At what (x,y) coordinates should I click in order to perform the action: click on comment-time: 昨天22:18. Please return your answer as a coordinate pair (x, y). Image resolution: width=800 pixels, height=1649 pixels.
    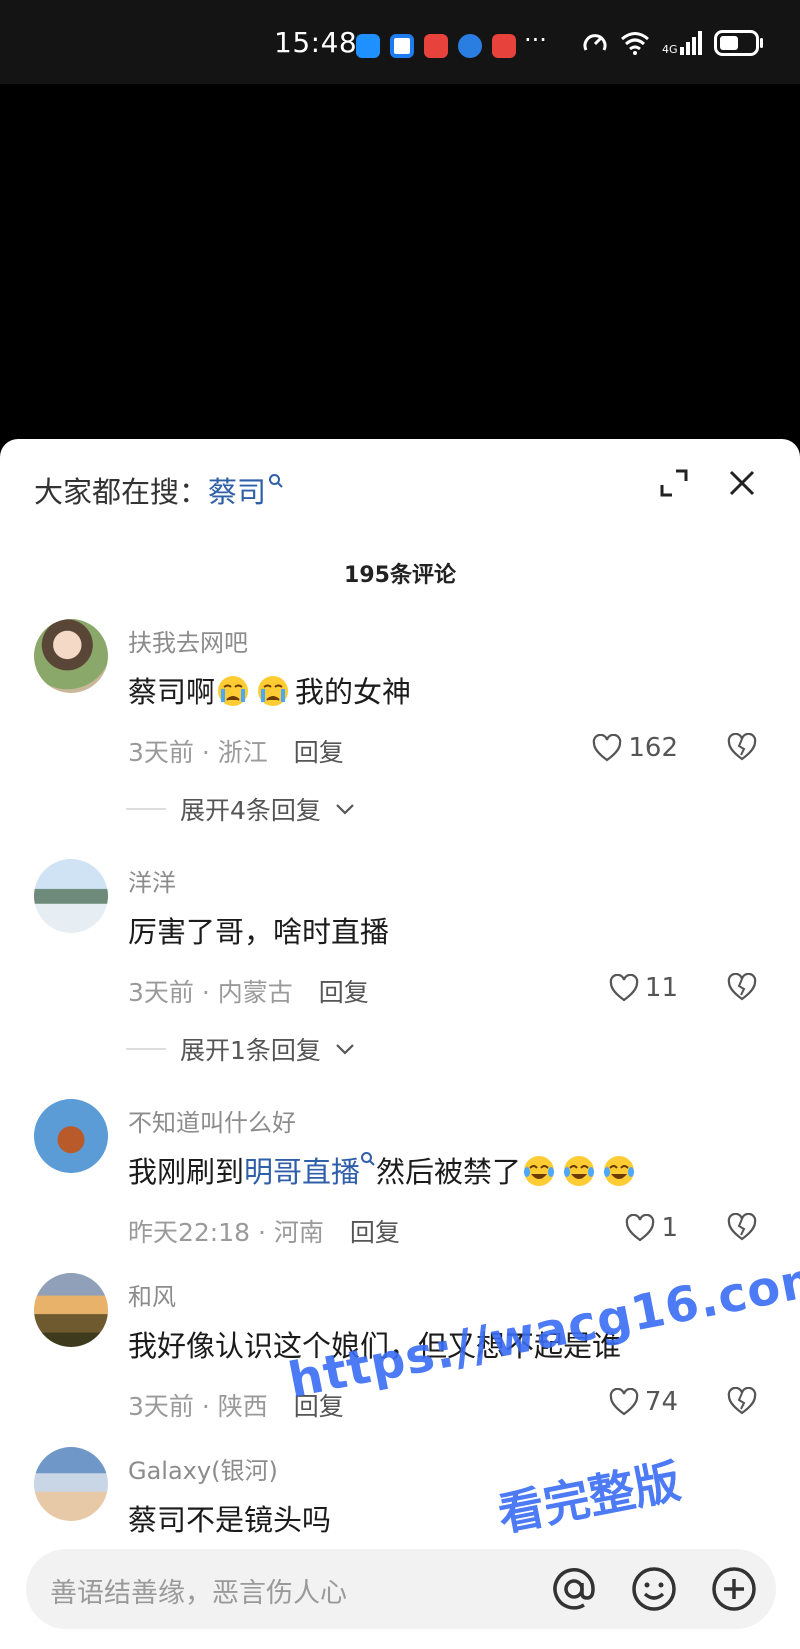
    Looking at the image, I should click on (189, 1232).